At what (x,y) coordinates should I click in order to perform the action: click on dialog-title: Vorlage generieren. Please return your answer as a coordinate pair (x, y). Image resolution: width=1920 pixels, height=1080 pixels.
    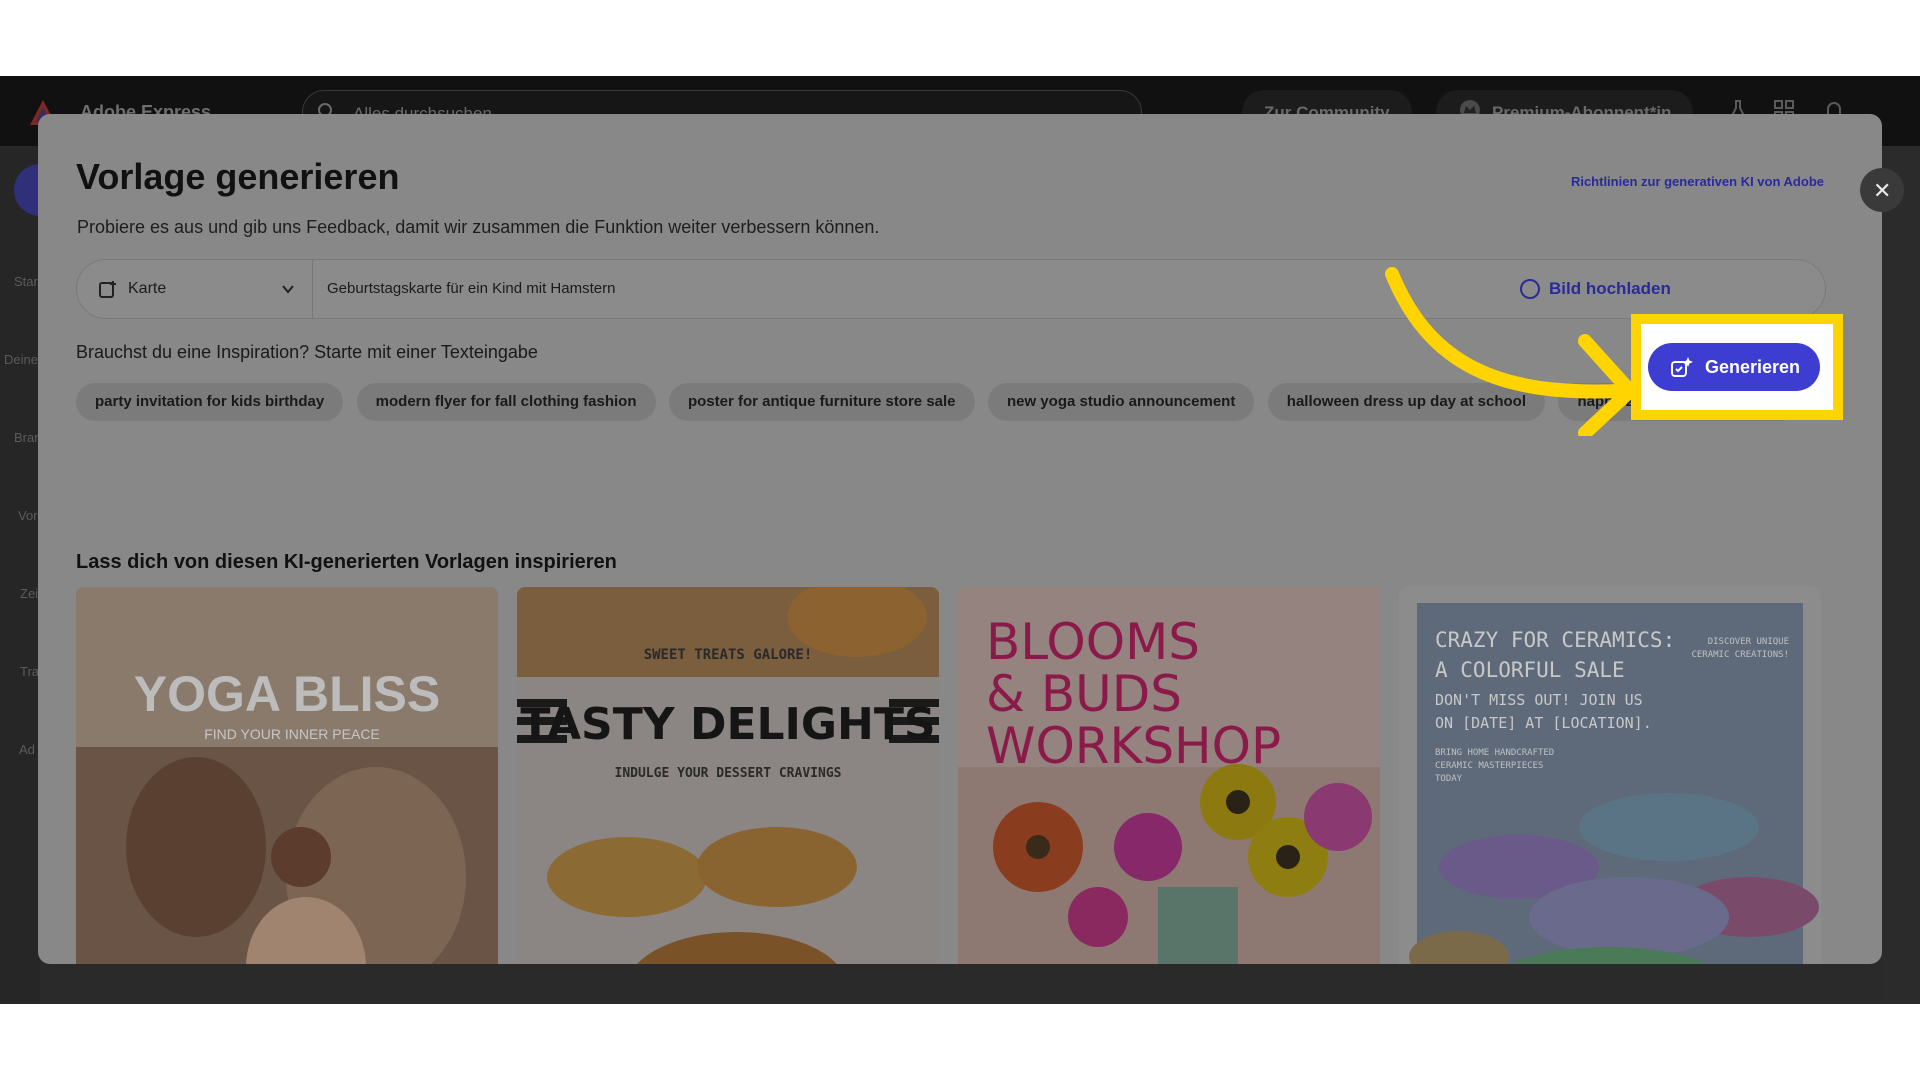
    Looking at the image, I should click on (238, 176).